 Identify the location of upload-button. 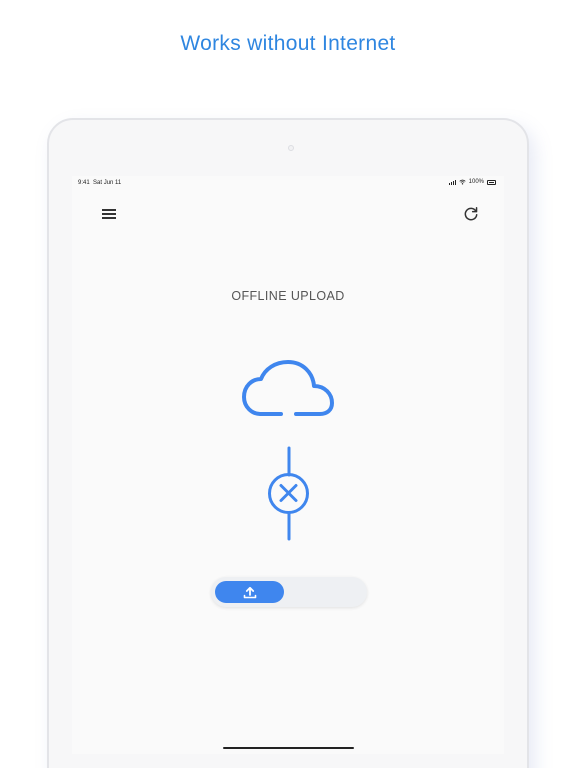
(249, 592).